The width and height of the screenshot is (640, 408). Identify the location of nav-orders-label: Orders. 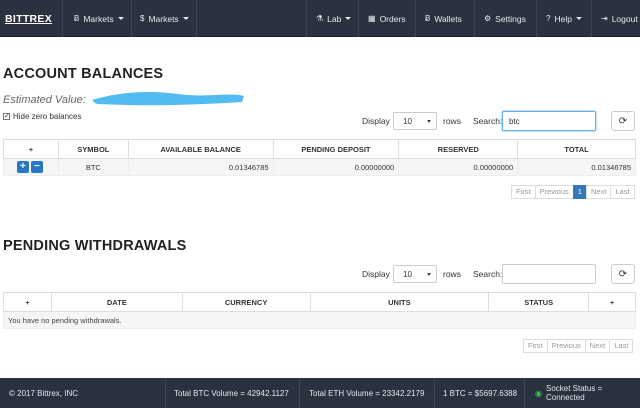
(392, 18).